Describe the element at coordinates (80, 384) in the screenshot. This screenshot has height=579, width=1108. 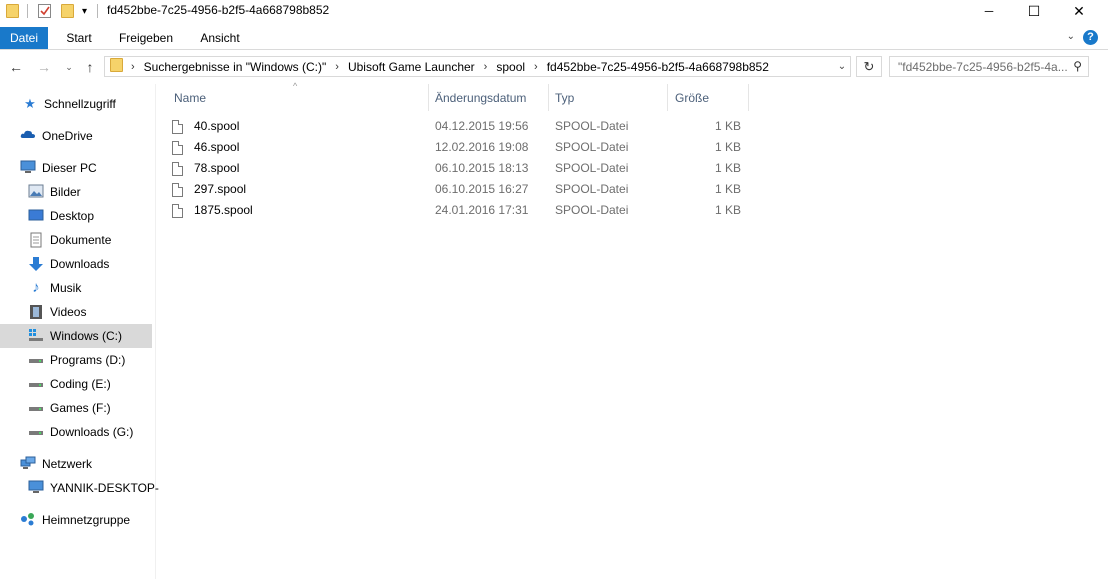
I see `sidebar-item-label: Coding (E:)` at that location.